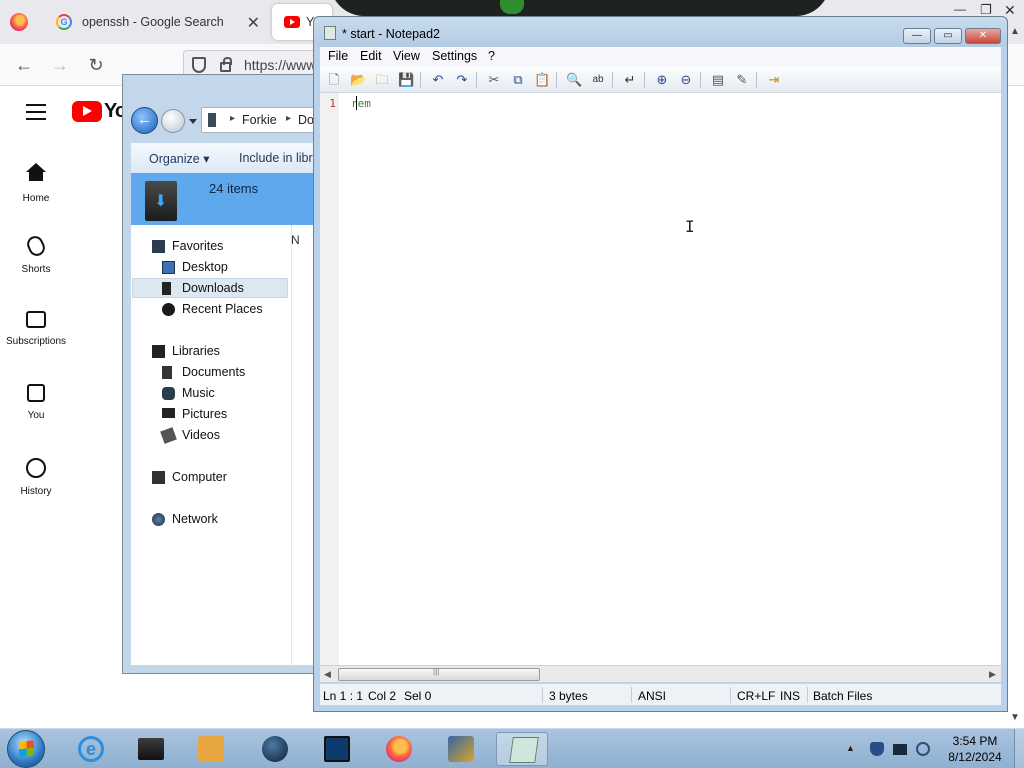 The height and width of the screenshot is (768, 1024). I want to click on redo-icon: ↷, so click(462, 80).